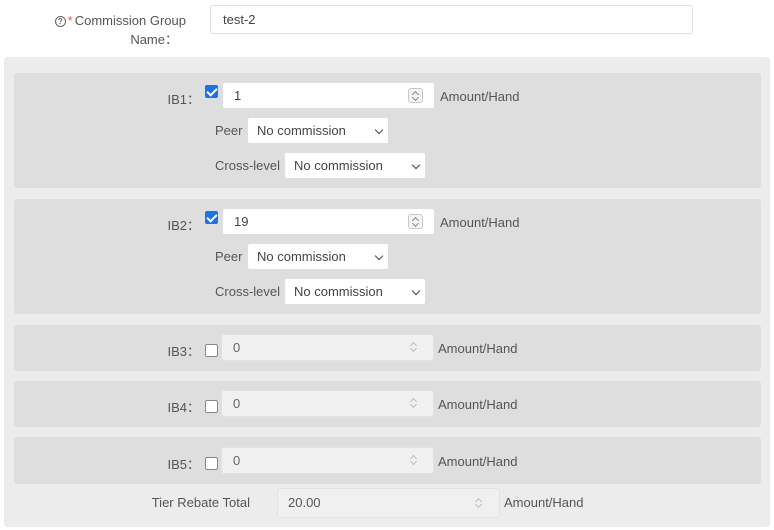 The image size is (774, 530). What do you see at coordinates (414, 403) in the screenshot?
I see `ib4-stepper-icon` at bounding box center [414, 403].